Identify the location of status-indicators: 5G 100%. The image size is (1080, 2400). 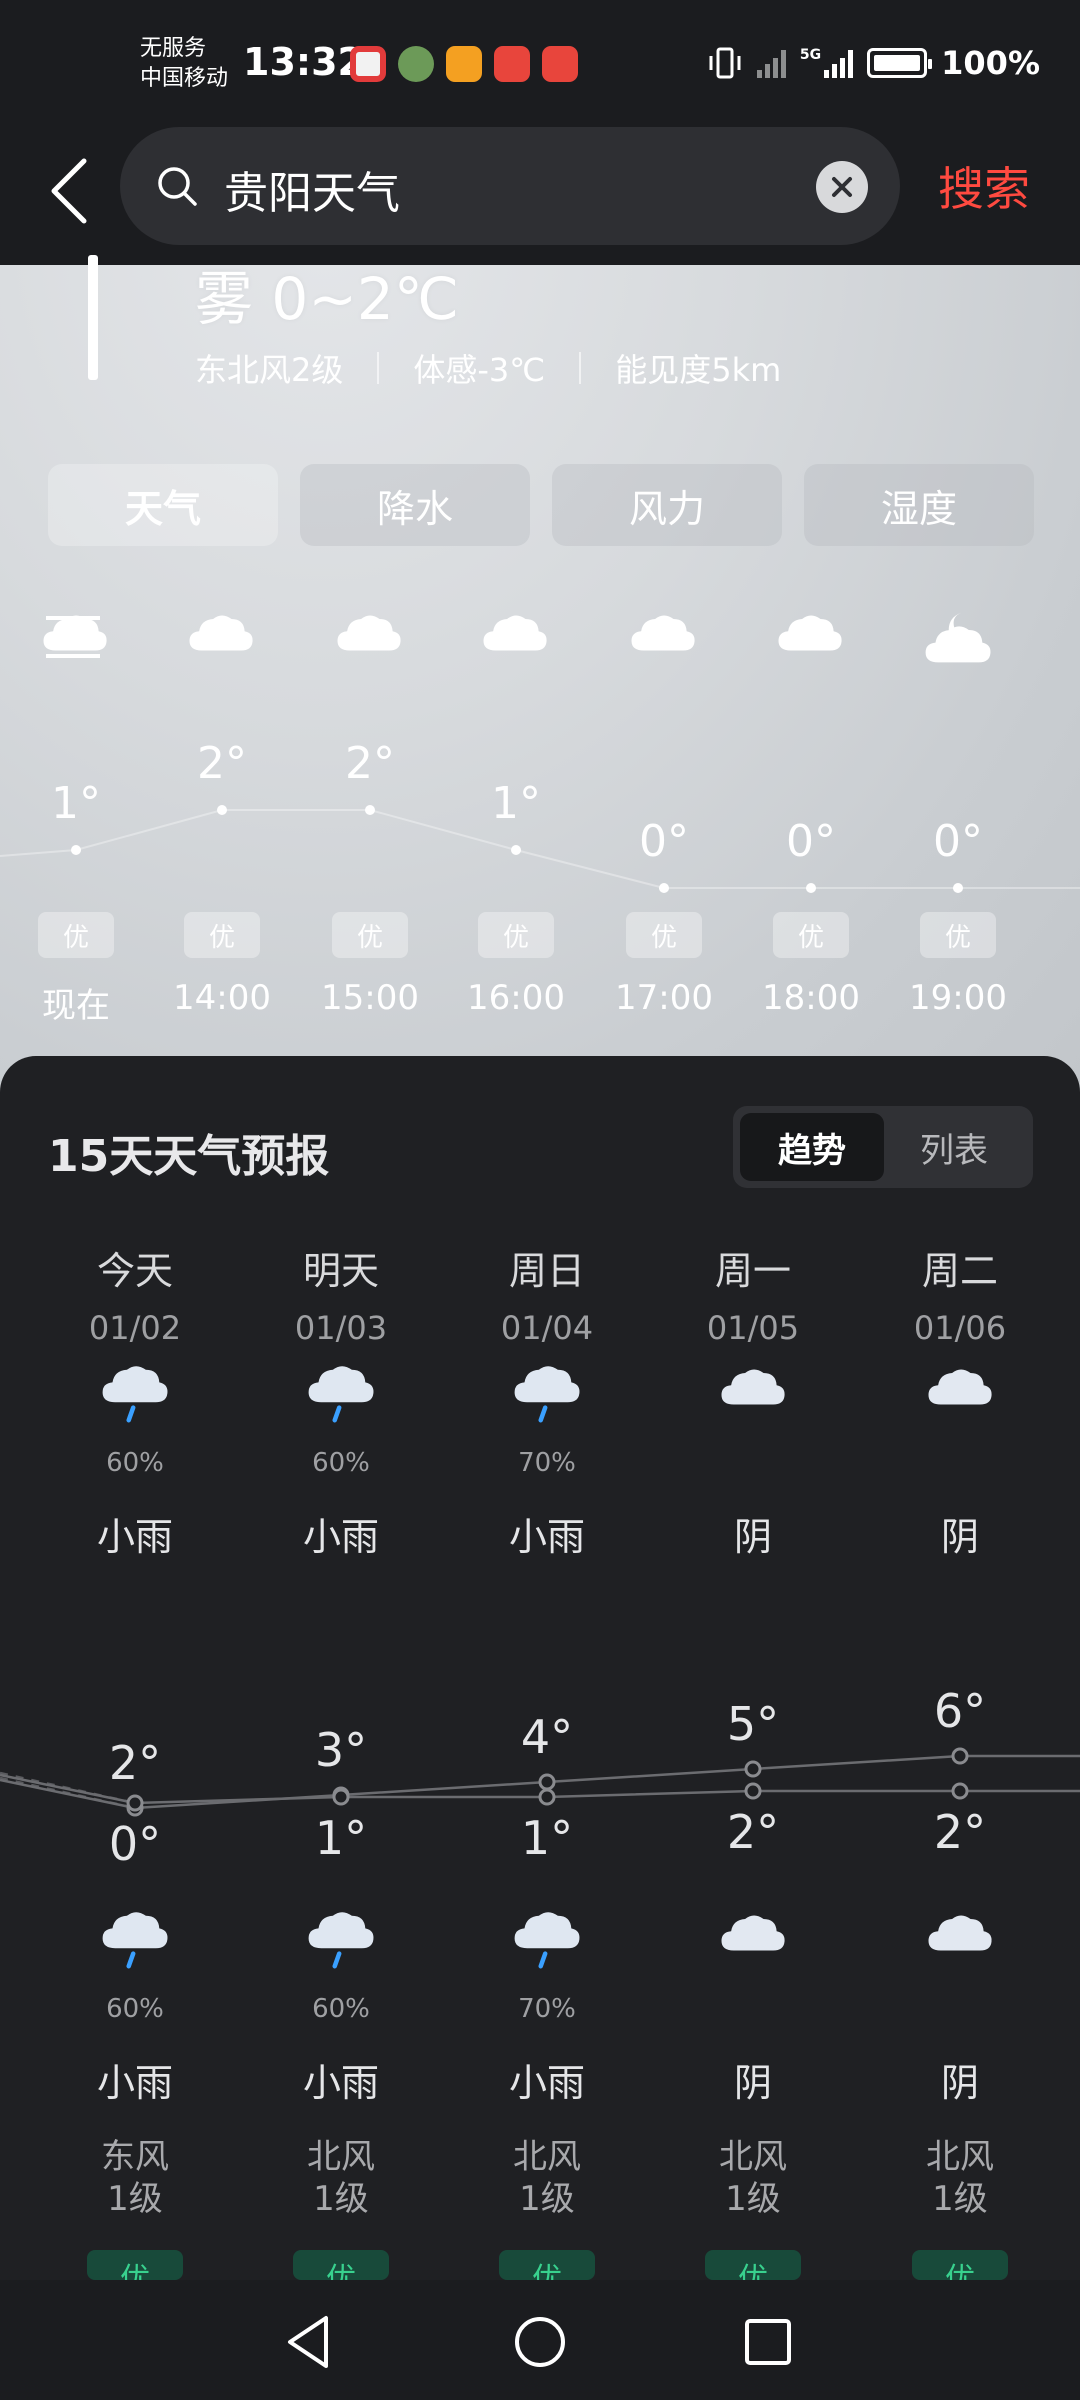
(873, 63).